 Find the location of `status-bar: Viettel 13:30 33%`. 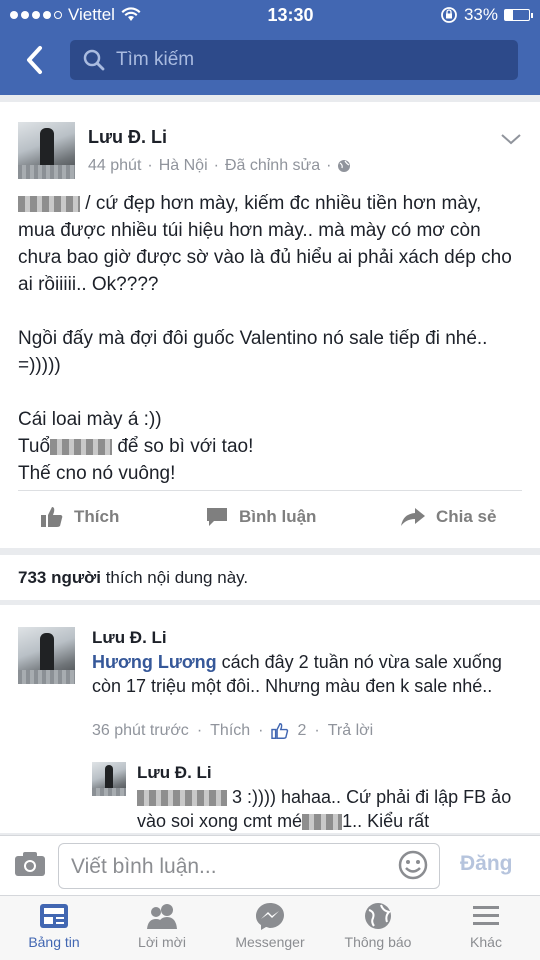

status-bar: Viettel 13:30 33% is located at coordinates (270, 15).